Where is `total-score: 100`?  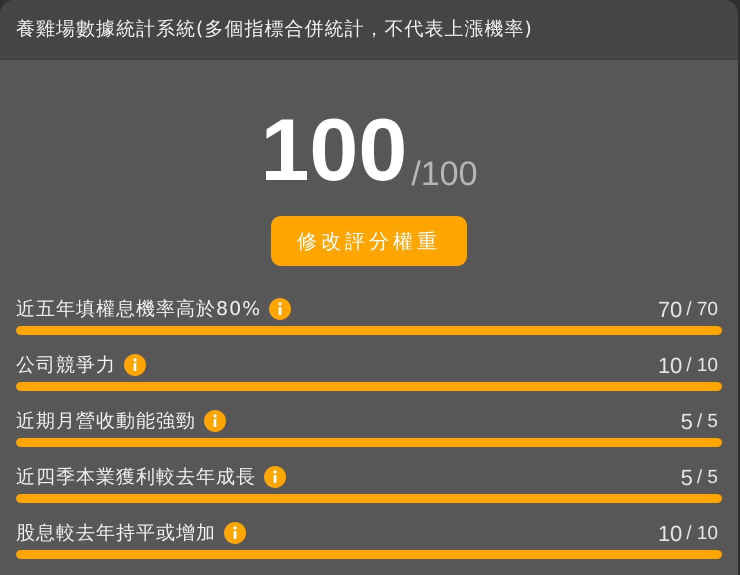
total-score: 100 is located at coordinates (334, 150).